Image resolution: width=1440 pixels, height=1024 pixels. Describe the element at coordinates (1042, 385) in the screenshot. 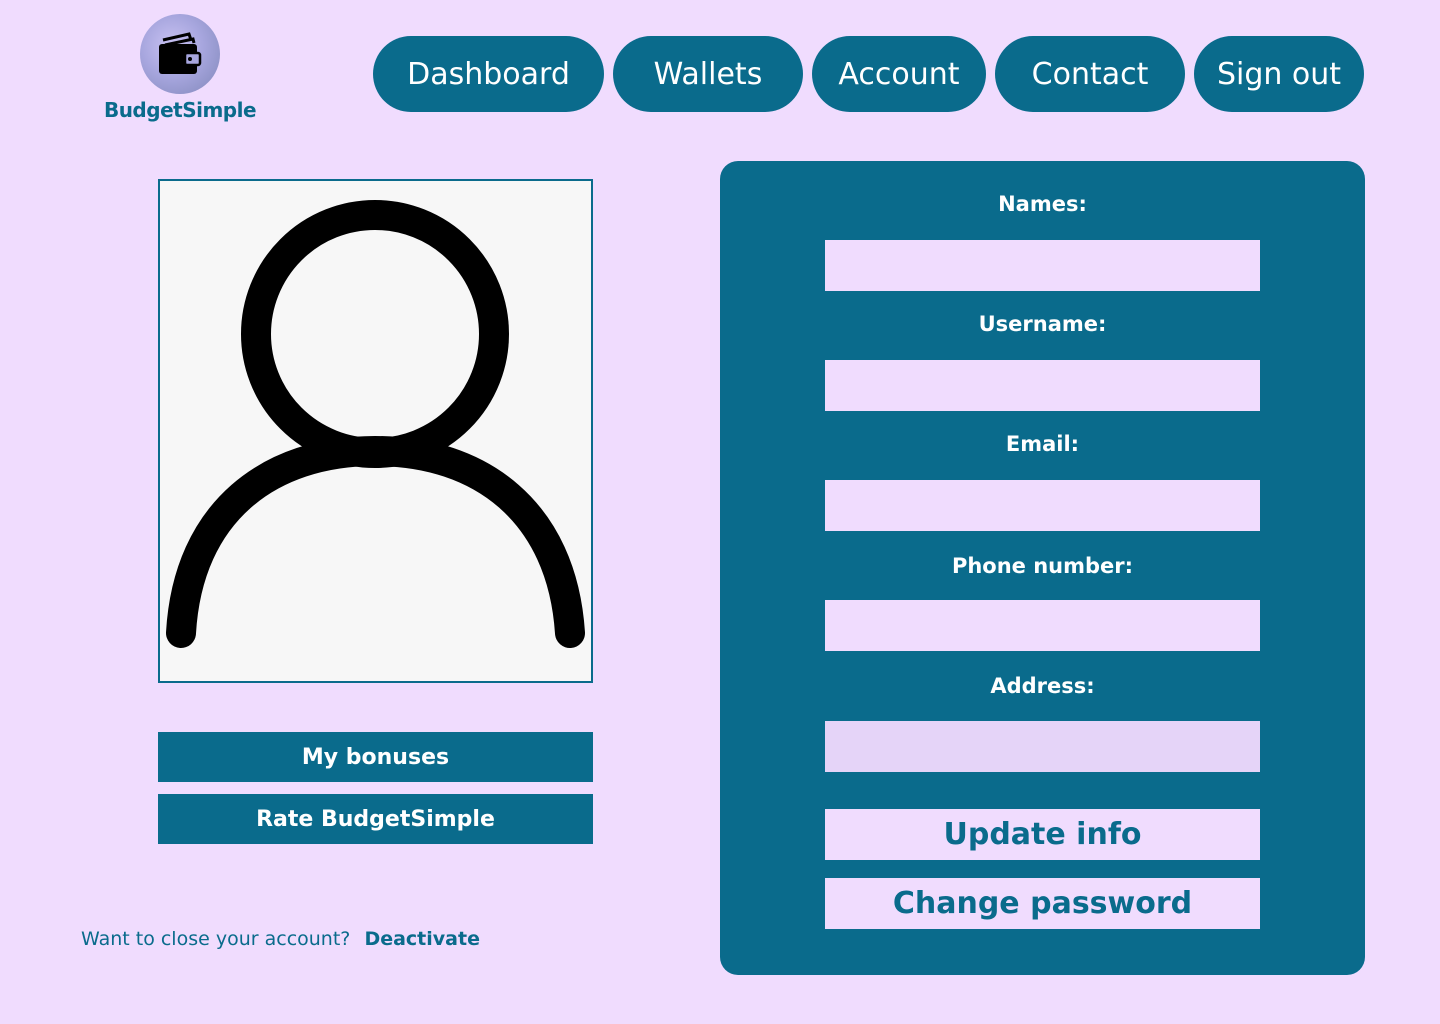

I see `username-input` at that location.